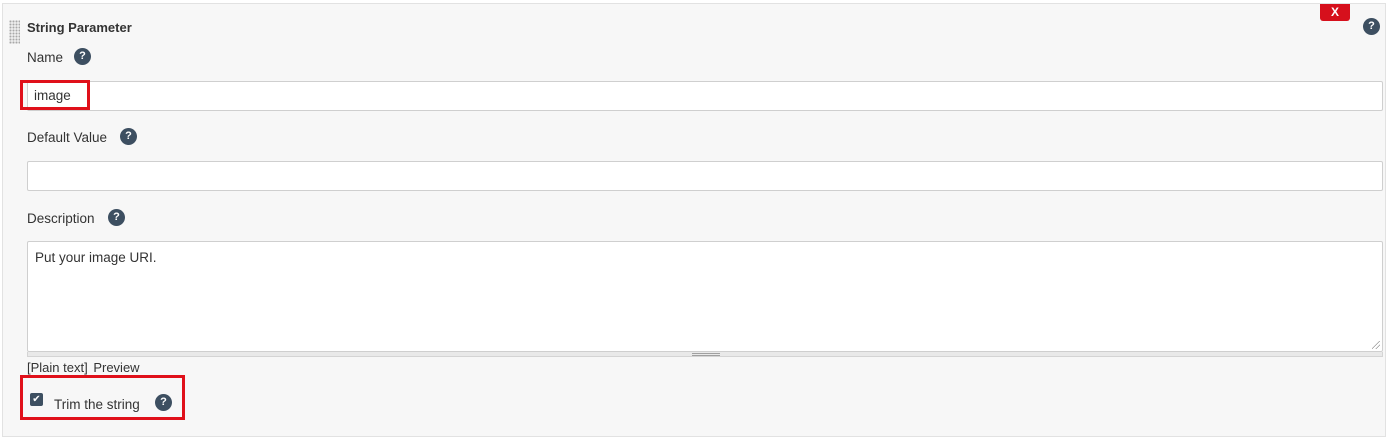 This screenshot has width=1390, height=440. Describe the element at coordinates (1376, 345) in the screenshot. I see `resize-grip-icon` at that location.